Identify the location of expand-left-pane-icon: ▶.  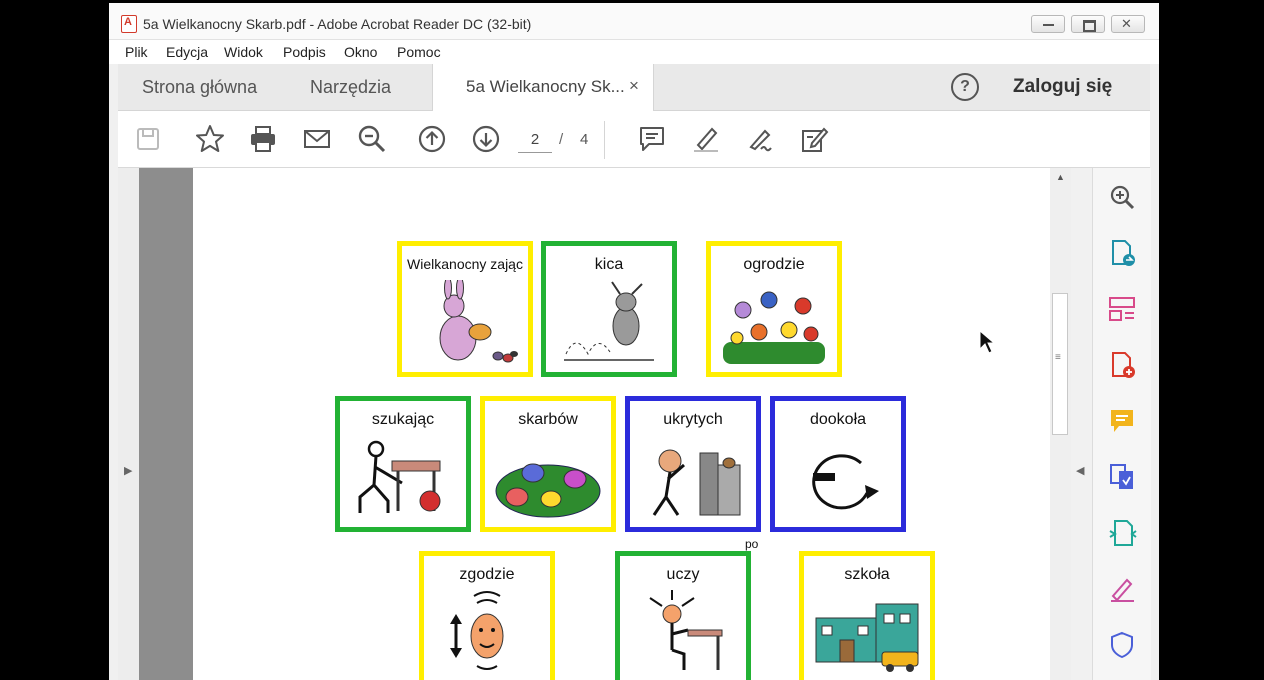
(128, 470).